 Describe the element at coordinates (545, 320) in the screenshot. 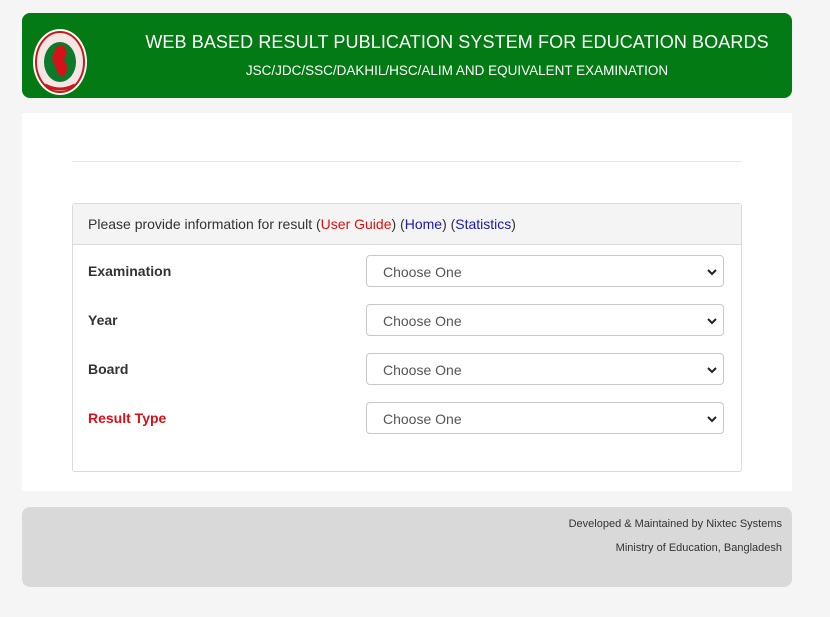

I see `year-select: Choose One` at that location.